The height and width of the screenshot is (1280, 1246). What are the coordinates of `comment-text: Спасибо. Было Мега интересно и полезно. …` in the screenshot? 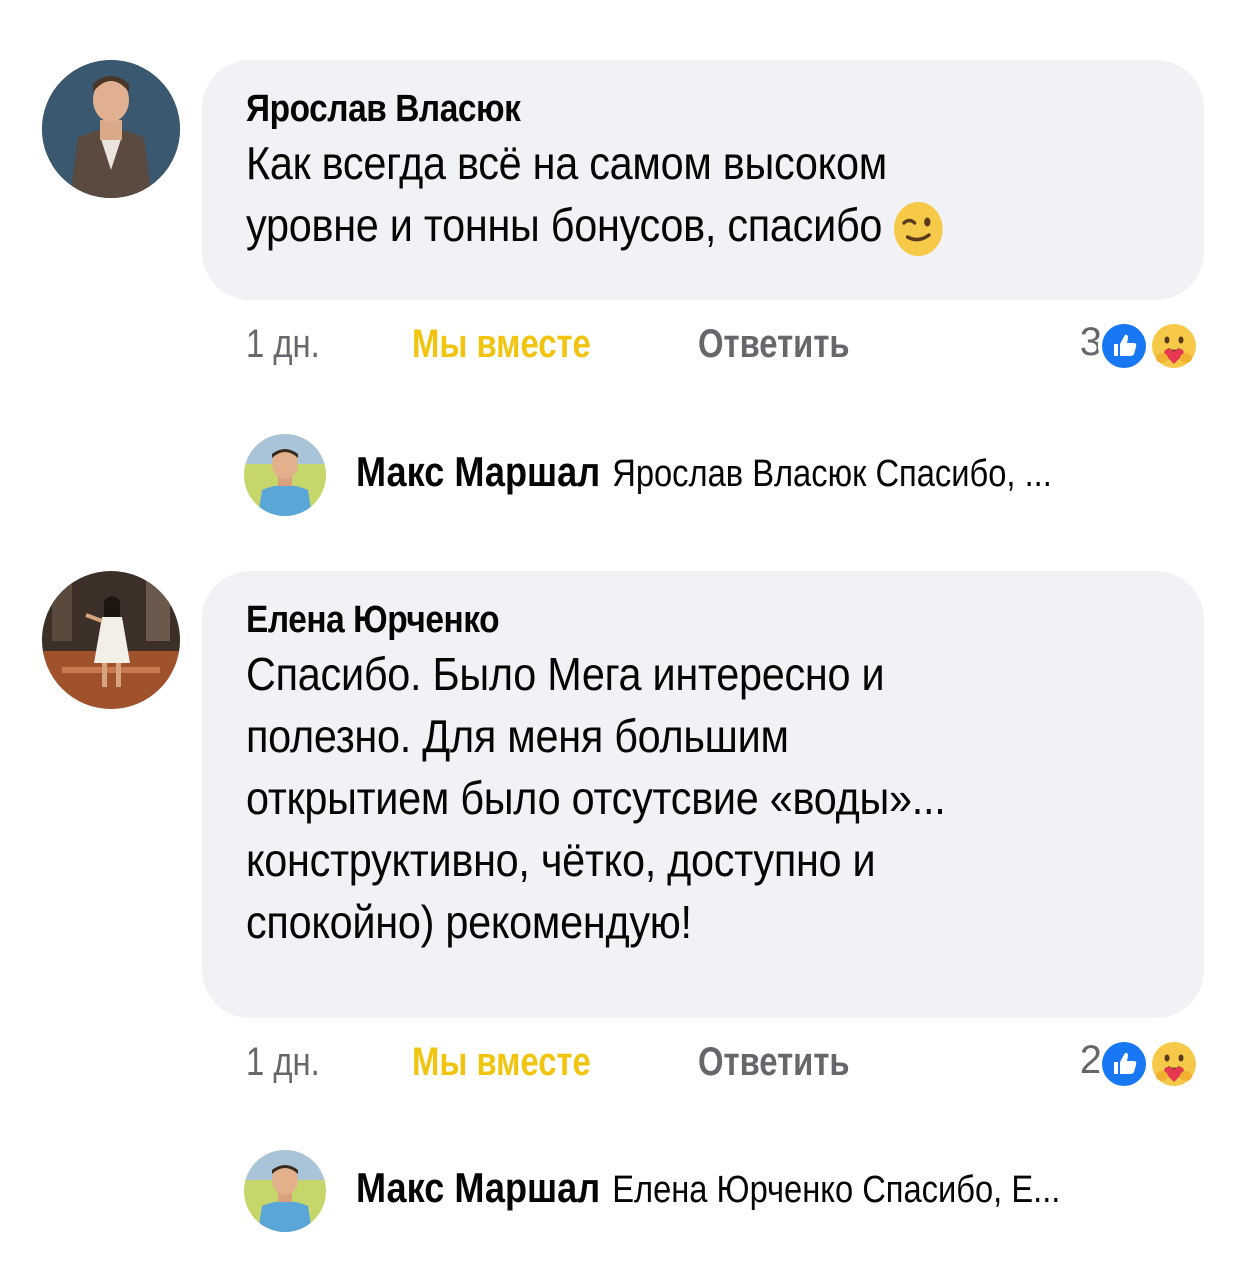 It's located at (596, 798).